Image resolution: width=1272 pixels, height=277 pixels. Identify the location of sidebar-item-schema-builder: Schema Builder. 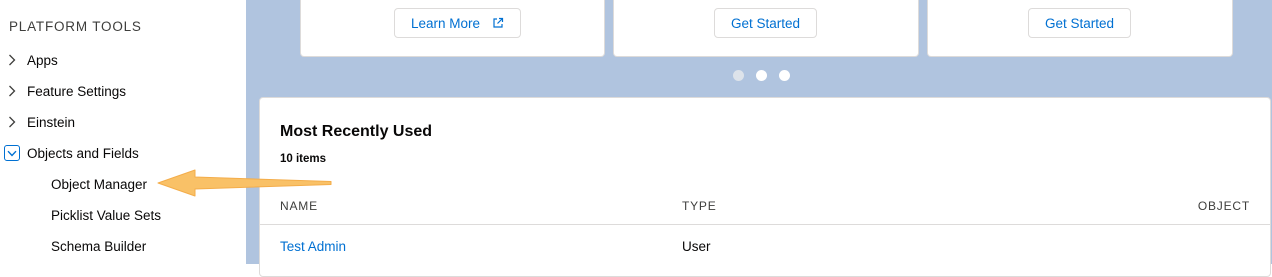
(98, 246).